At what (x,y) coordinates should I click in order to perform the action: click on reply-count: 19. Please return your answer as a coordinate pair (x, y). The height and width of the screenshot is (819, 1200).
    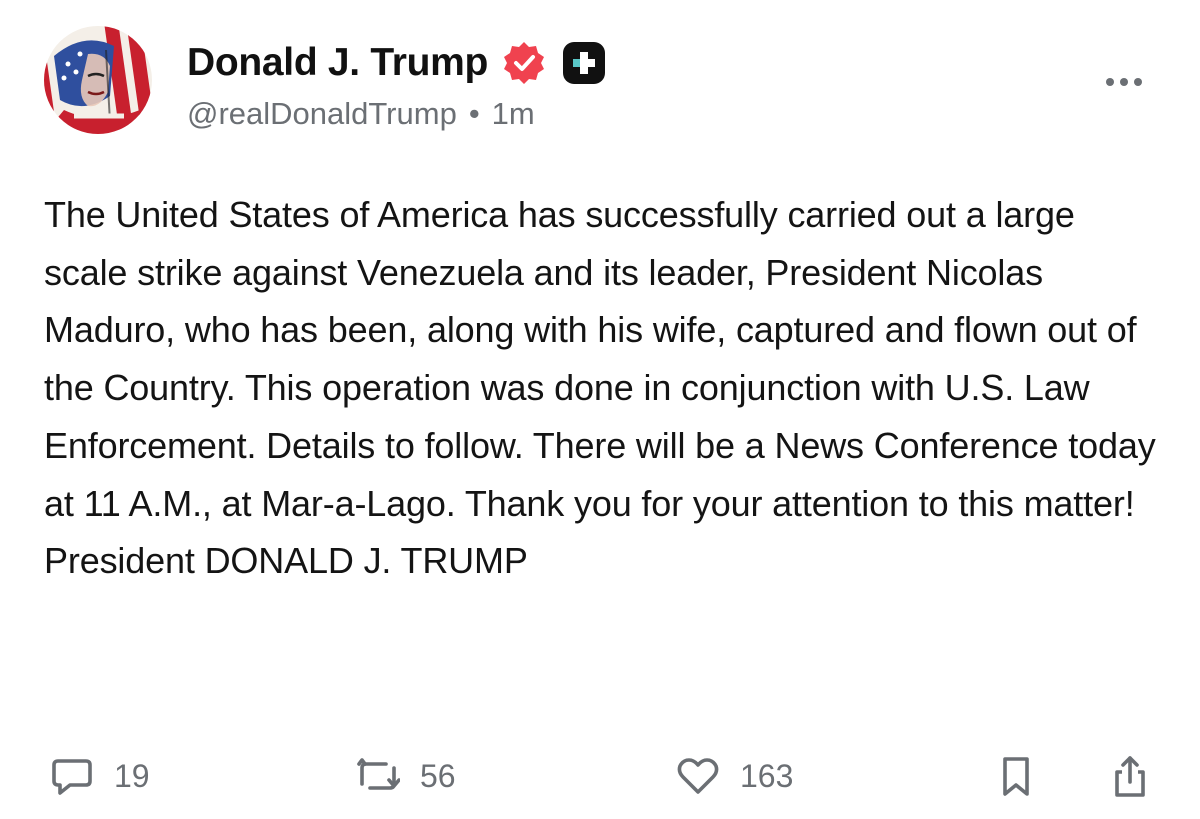
    Looking at the image, I should click on (132, 775).